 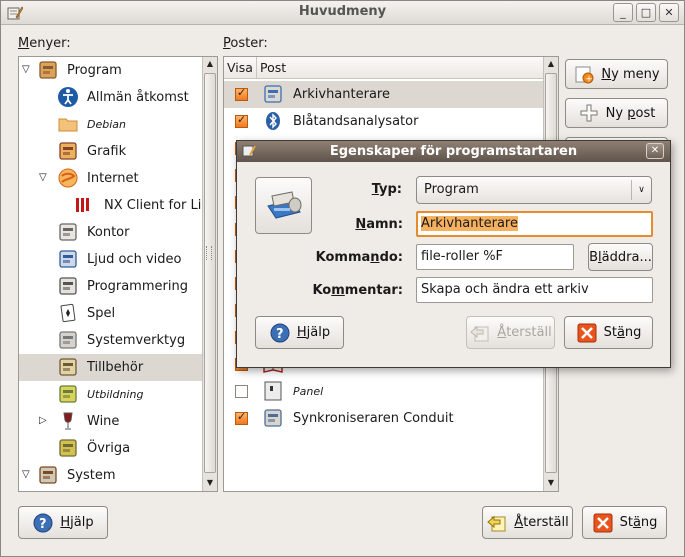 I want to click on menu-tree-item: Debian, so click(x=110, y=124).